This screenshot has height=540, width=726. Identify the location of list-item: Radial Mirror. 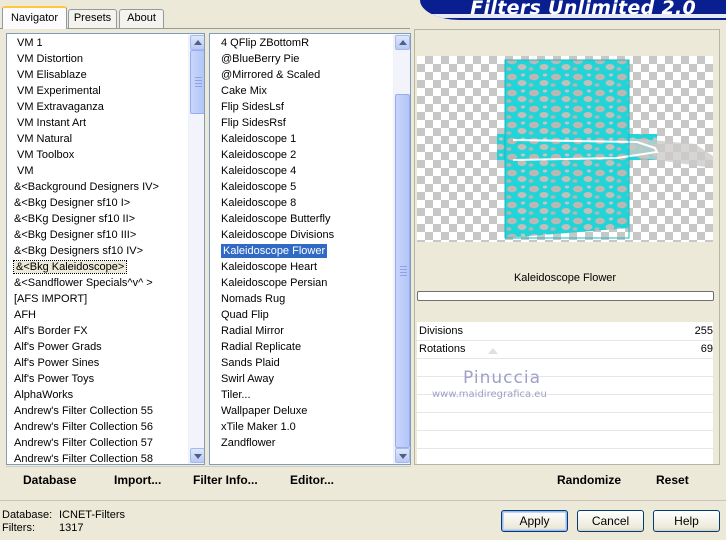
(252, 331).